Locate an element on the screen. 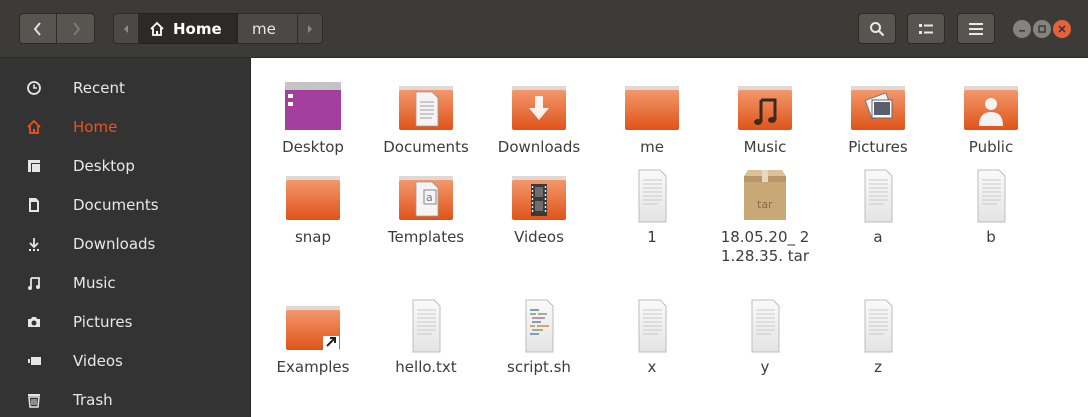 This screenshot has width=1088, height=417. file-name: Examples is located at coordinates (313, 367).